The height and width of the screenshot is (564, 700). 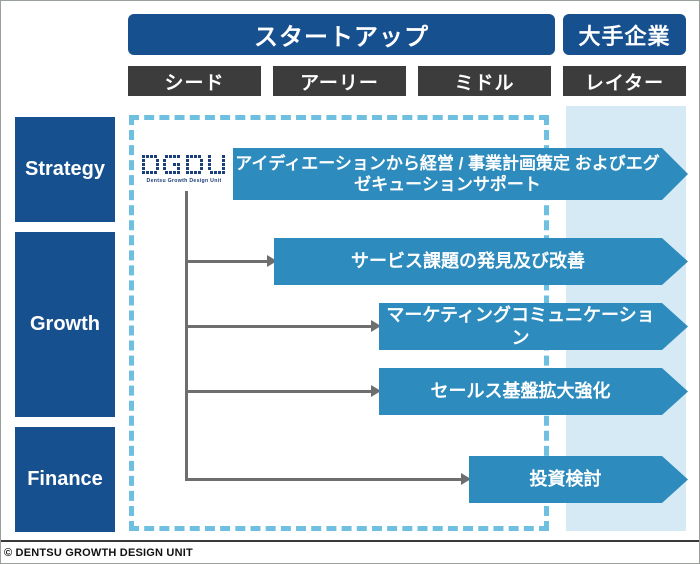 What do you see at coordinates (183, 164) in the screenshot?
I see `dgdu-logo-mark` at bounding box center [183, 164].